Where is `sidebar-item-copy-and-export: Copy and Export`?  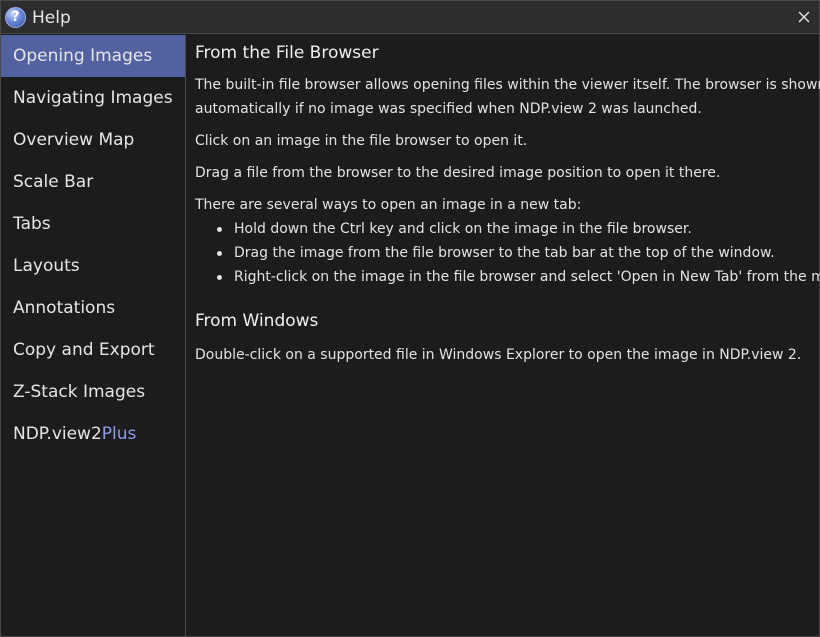
sidebar-item-copy-and-export: Copy and Export is located at coordinates (93, 350).